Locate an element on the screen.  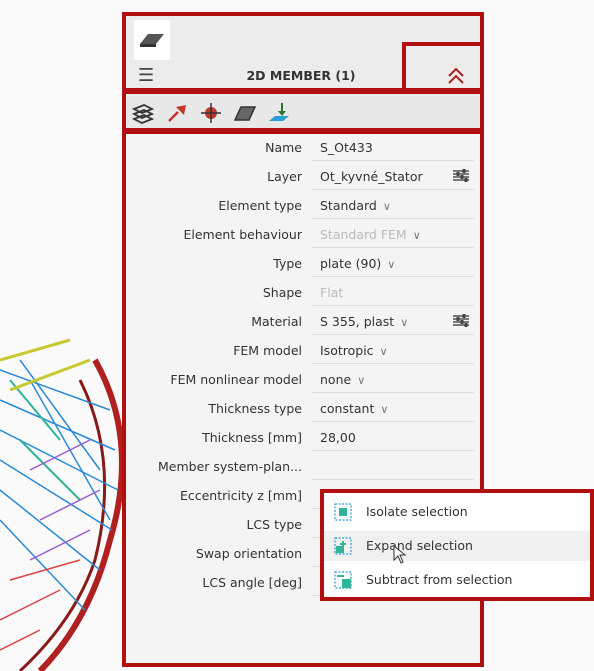
property-label: Element behaviour is located at coordinates (242, 234).